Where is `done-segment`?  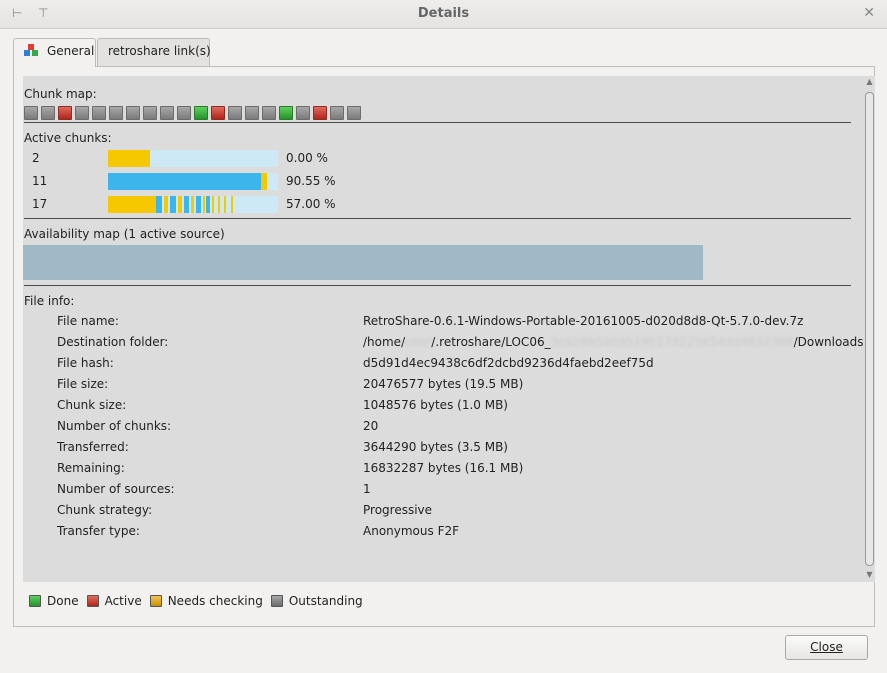 done-segment is located at coordinates (184, 181).